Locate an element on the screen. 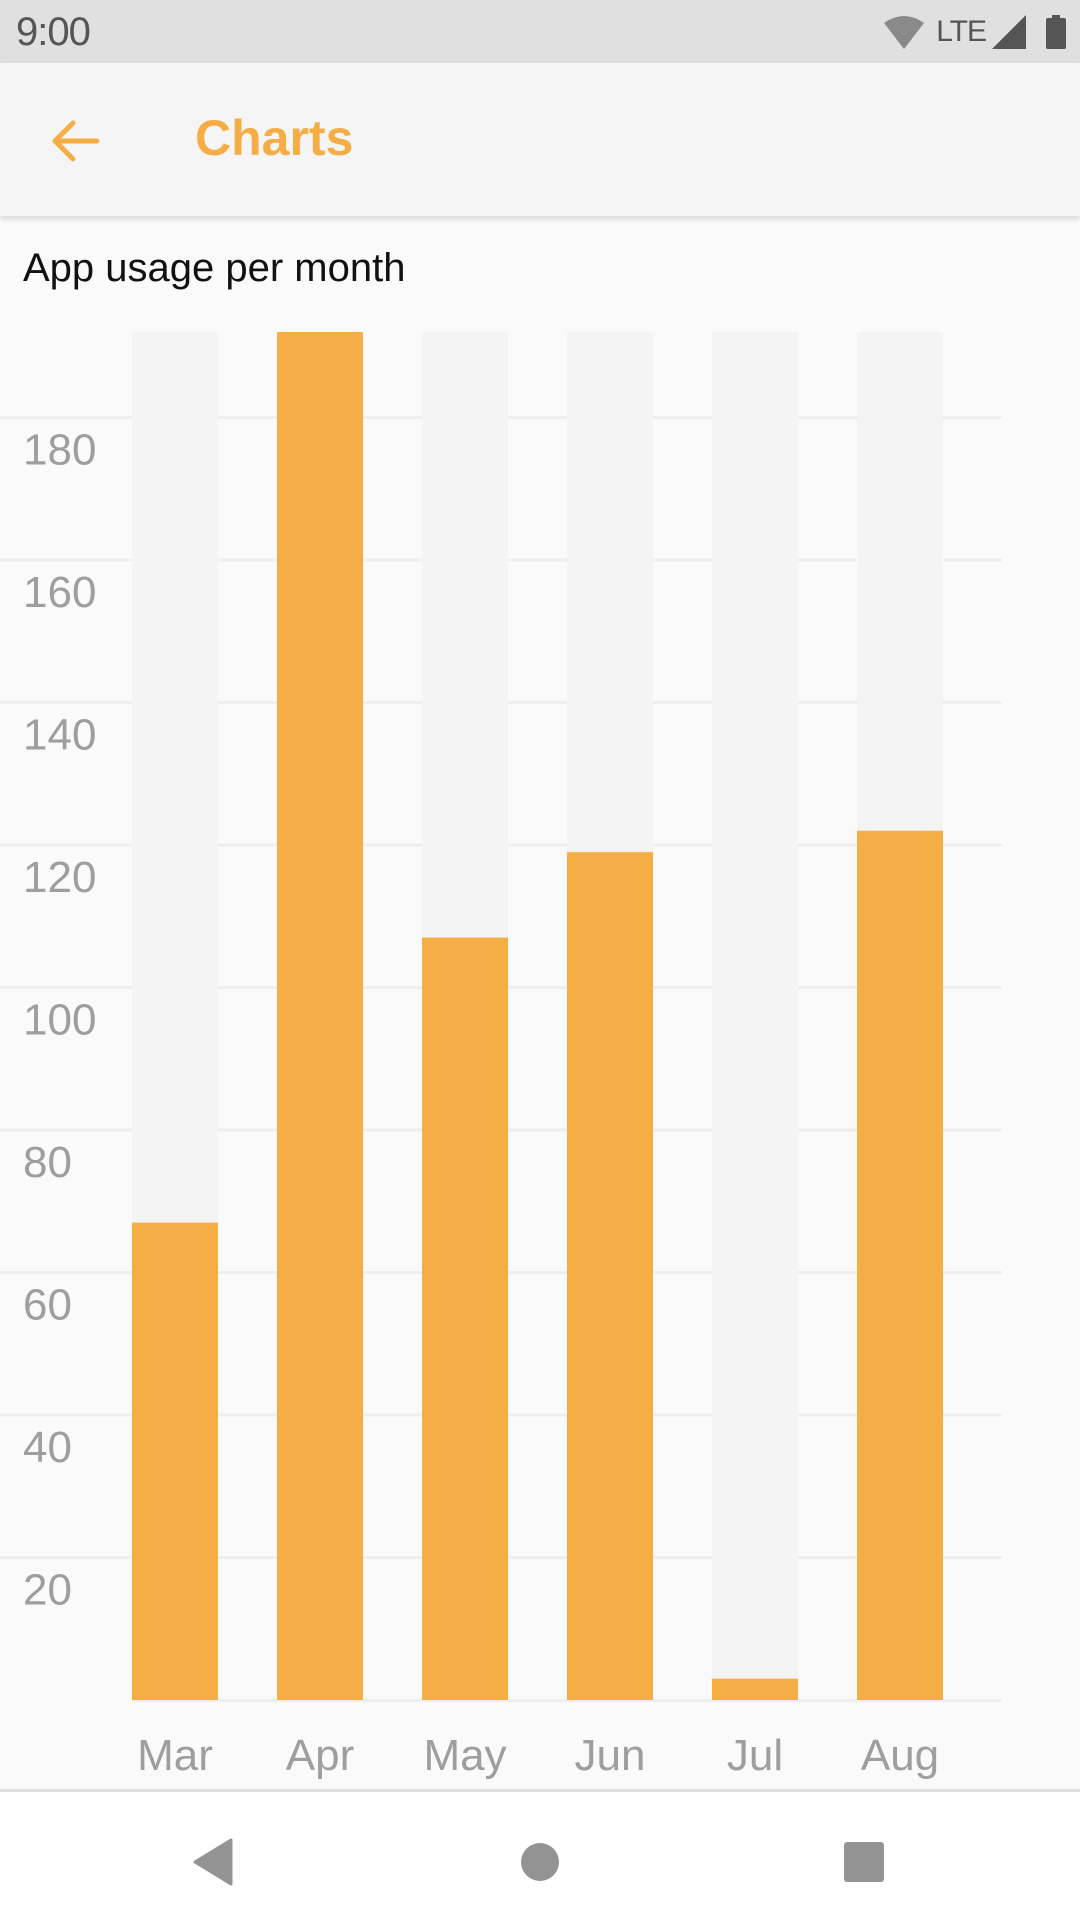 This screenshot has width=1080, height=1920. y-tick-label: 180 is located at coordinates (59, 450).